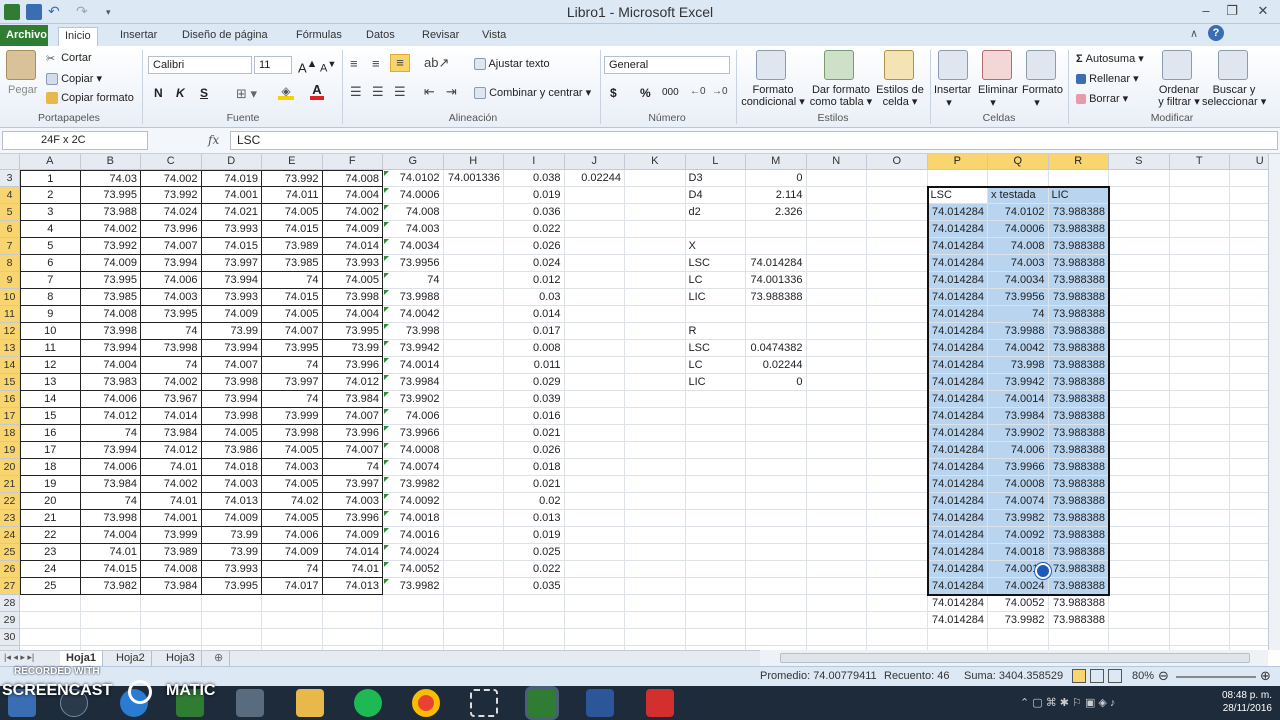 This screenshot has width=1280, height=720. I want to click on row-header-12: 12, so click(10, 331).